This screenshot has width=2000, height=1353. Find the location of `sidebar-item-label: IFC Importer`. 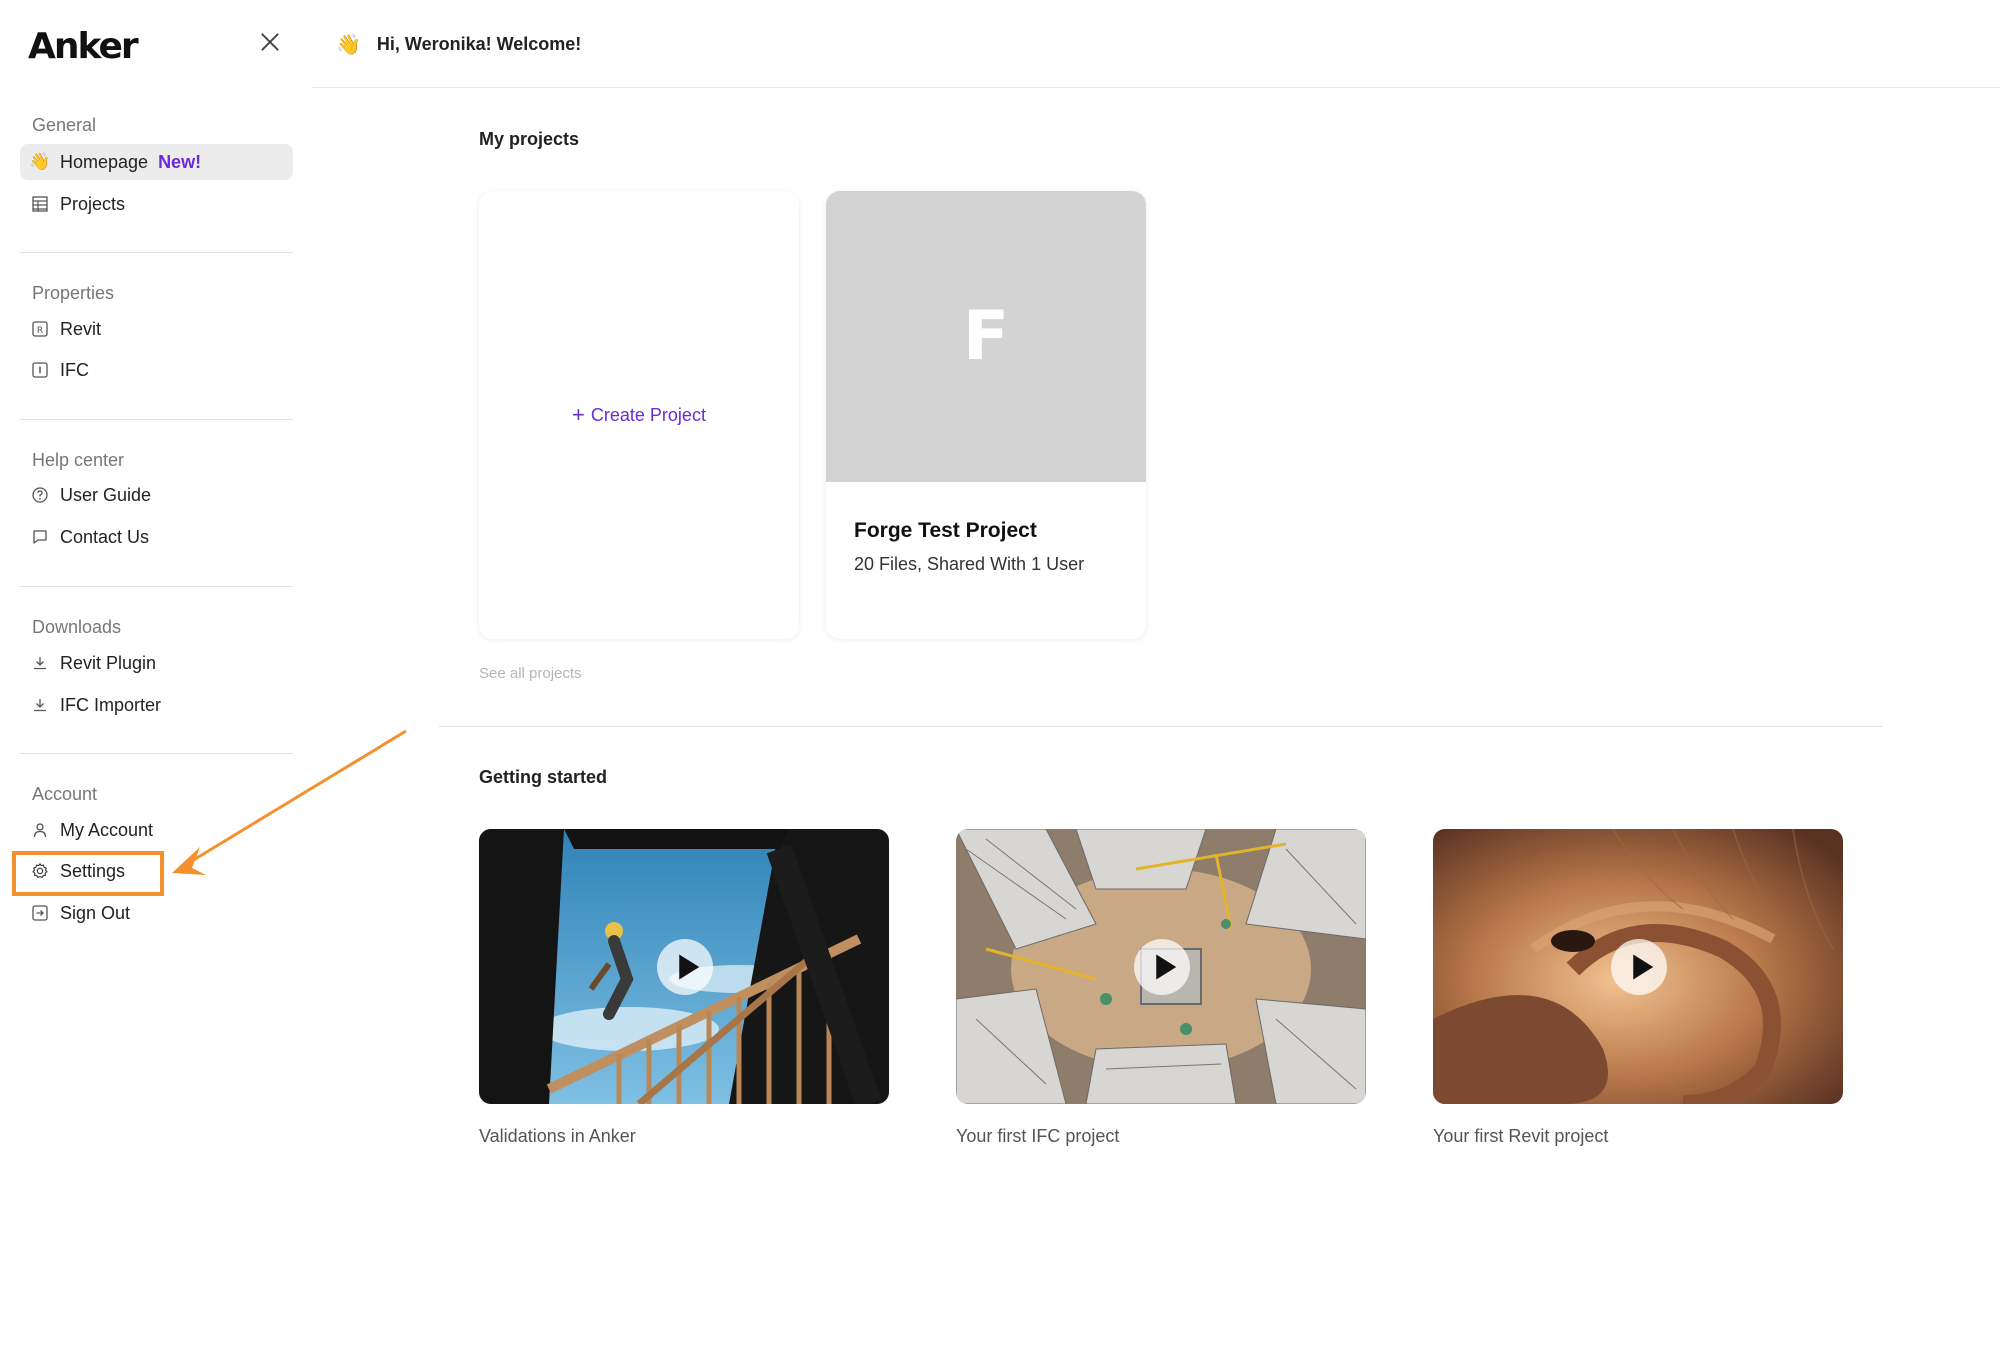

sidebar-item-label: IFC Importer is located at coordinates (111, 704).